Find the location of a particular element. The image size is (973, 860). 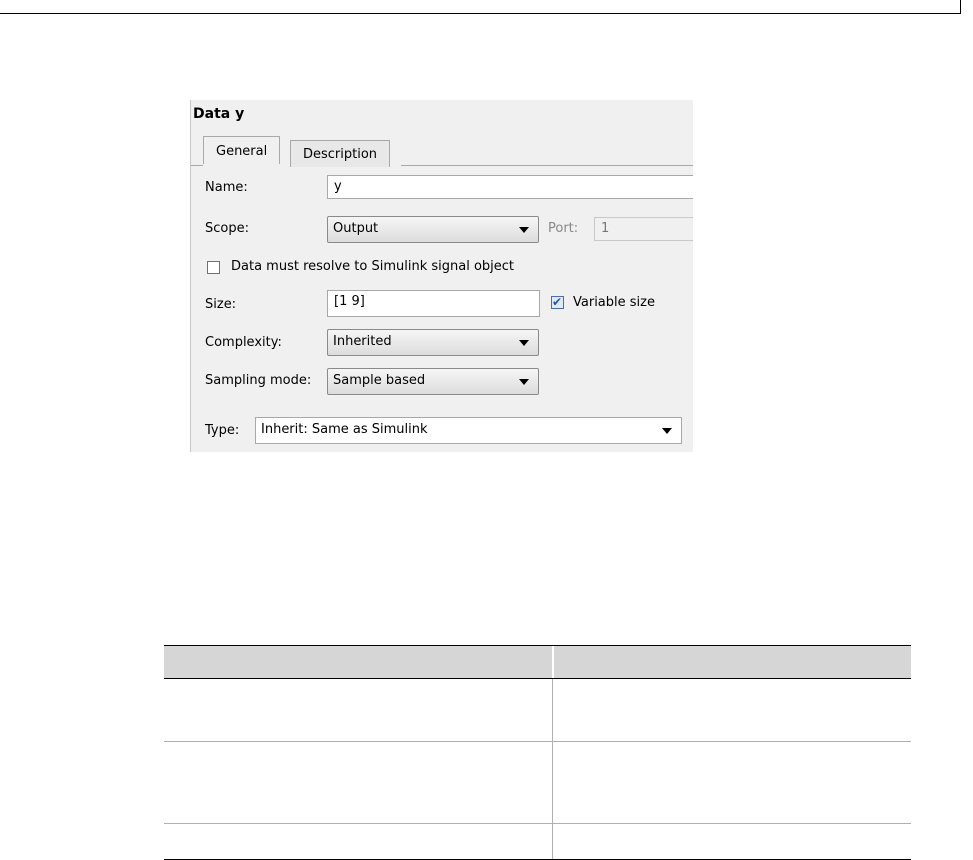

port-input: 1 is located at coordinates (643, 229).